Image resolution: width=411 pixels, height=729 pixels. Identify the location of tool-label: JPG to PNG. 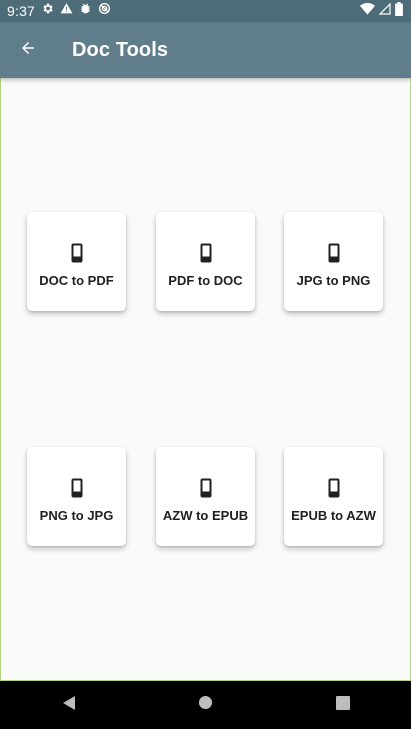
(333, 280).